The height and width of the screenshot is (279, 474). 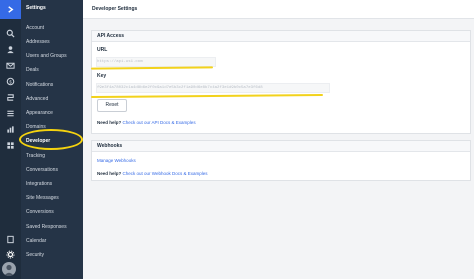 I want to click on pages-icon, so click(x=10, y=239).